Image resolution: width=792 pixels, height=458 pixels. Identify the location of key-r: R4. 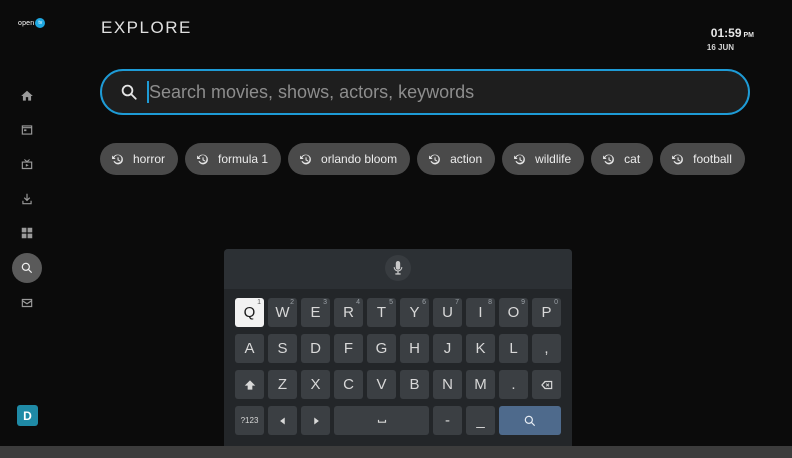
(348, 312).